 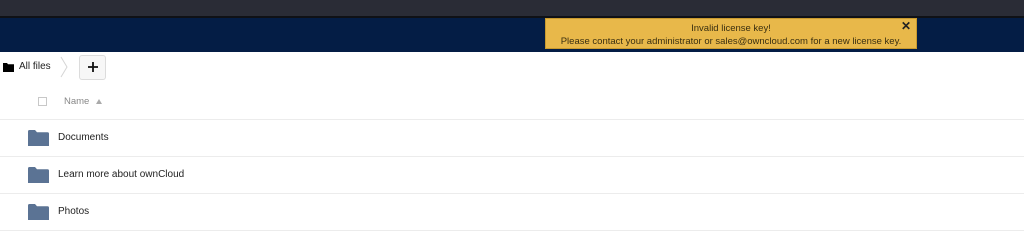 I want to click on os-top-bar, so click(x=512, y=8).